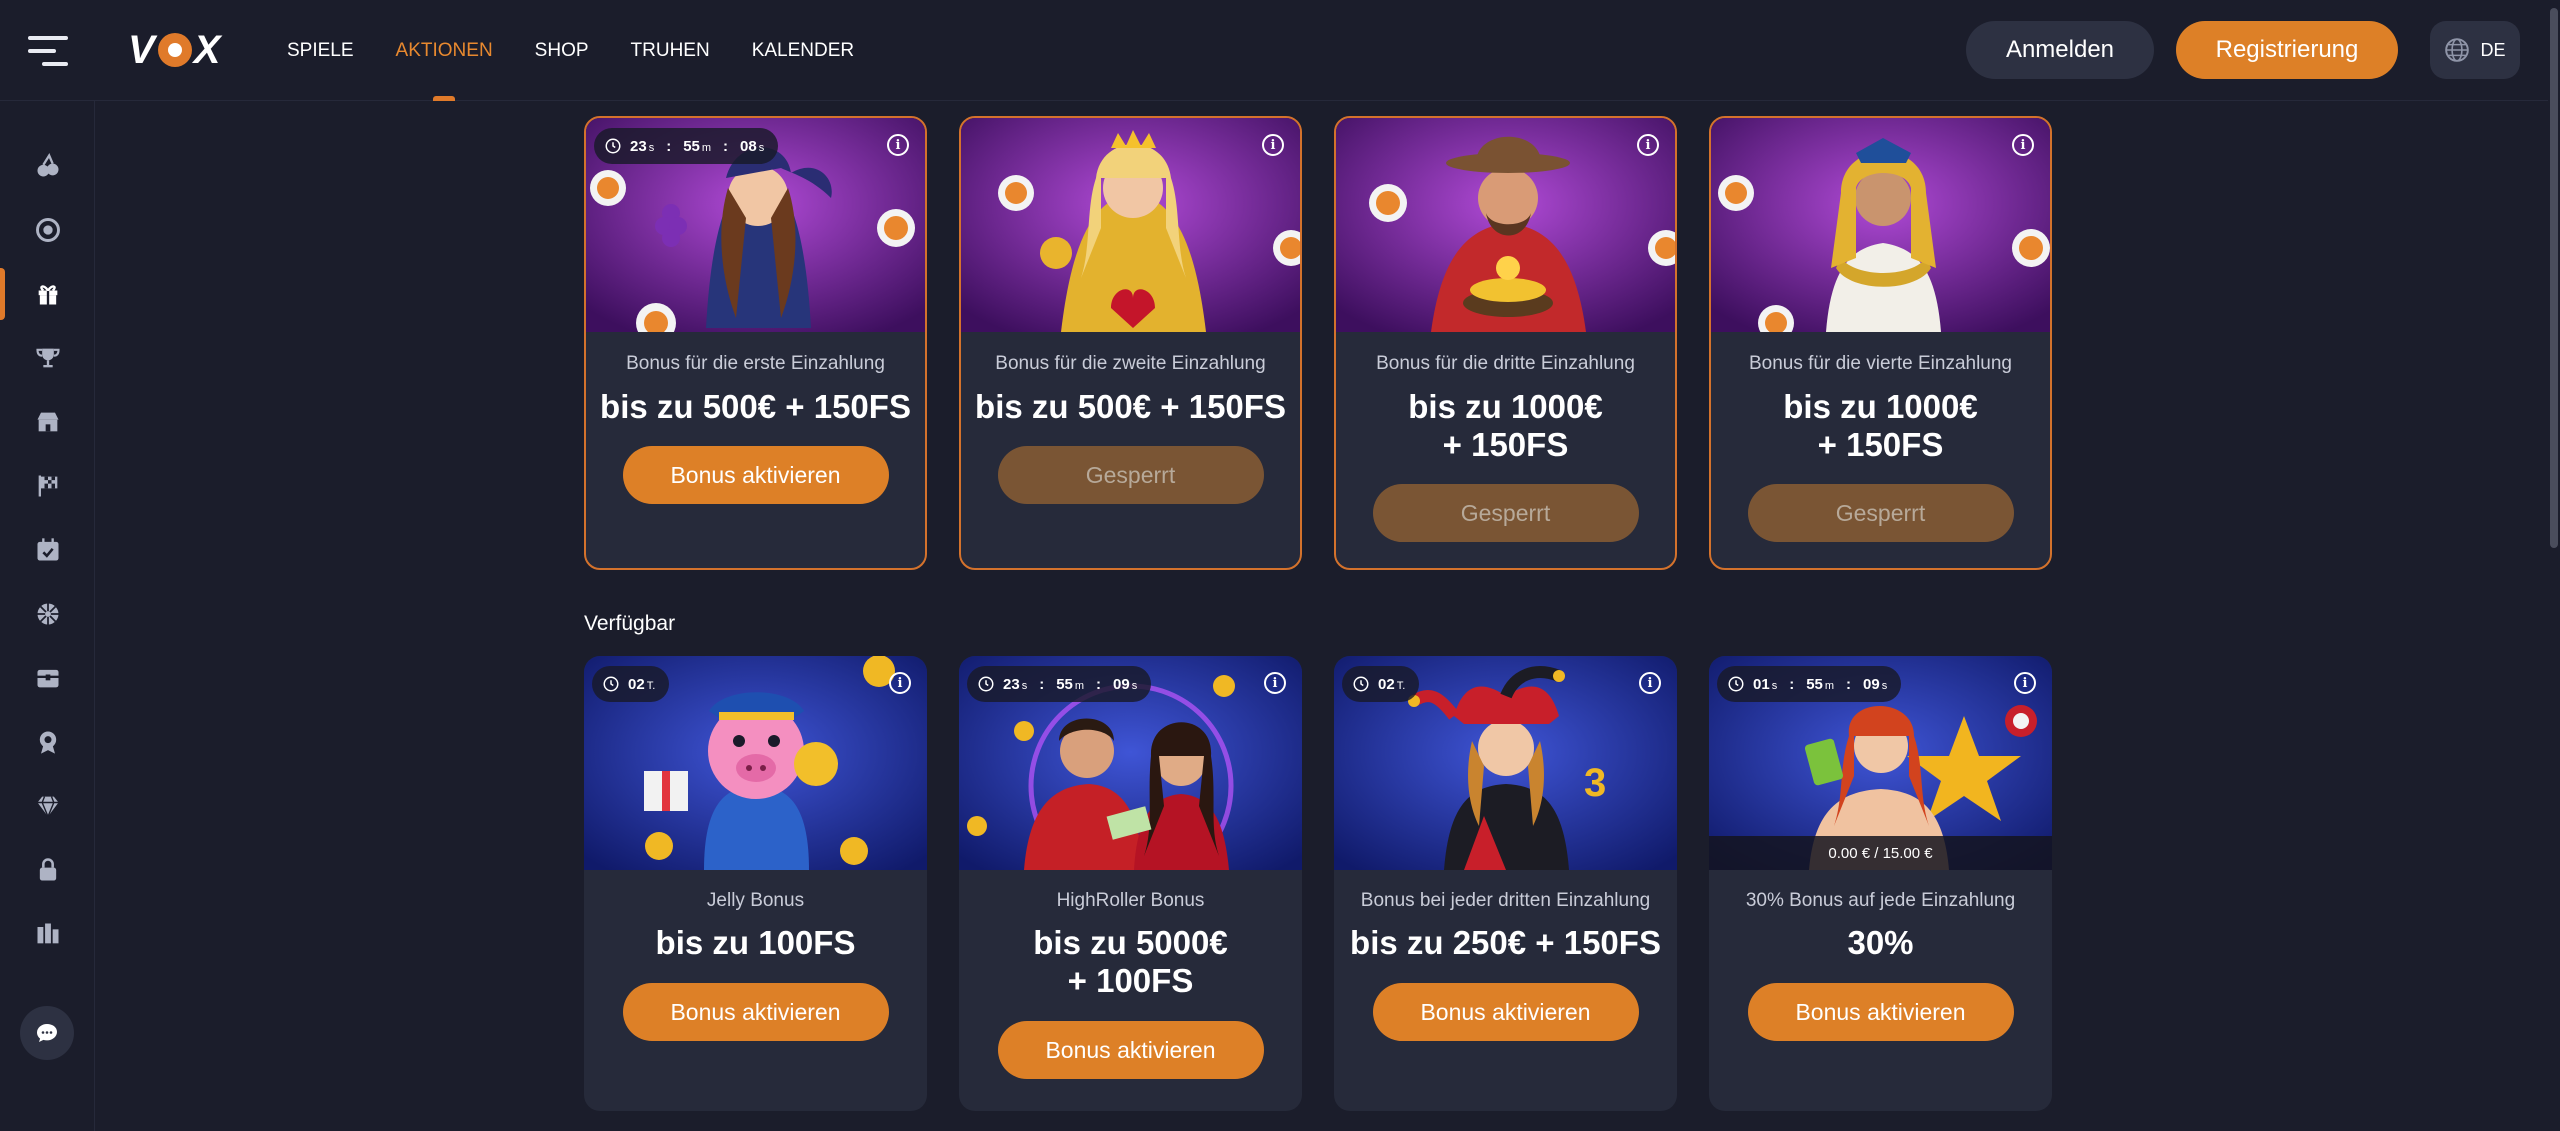  I want to click on nav-aktionen: AKTIONEN, so click(444, 50).